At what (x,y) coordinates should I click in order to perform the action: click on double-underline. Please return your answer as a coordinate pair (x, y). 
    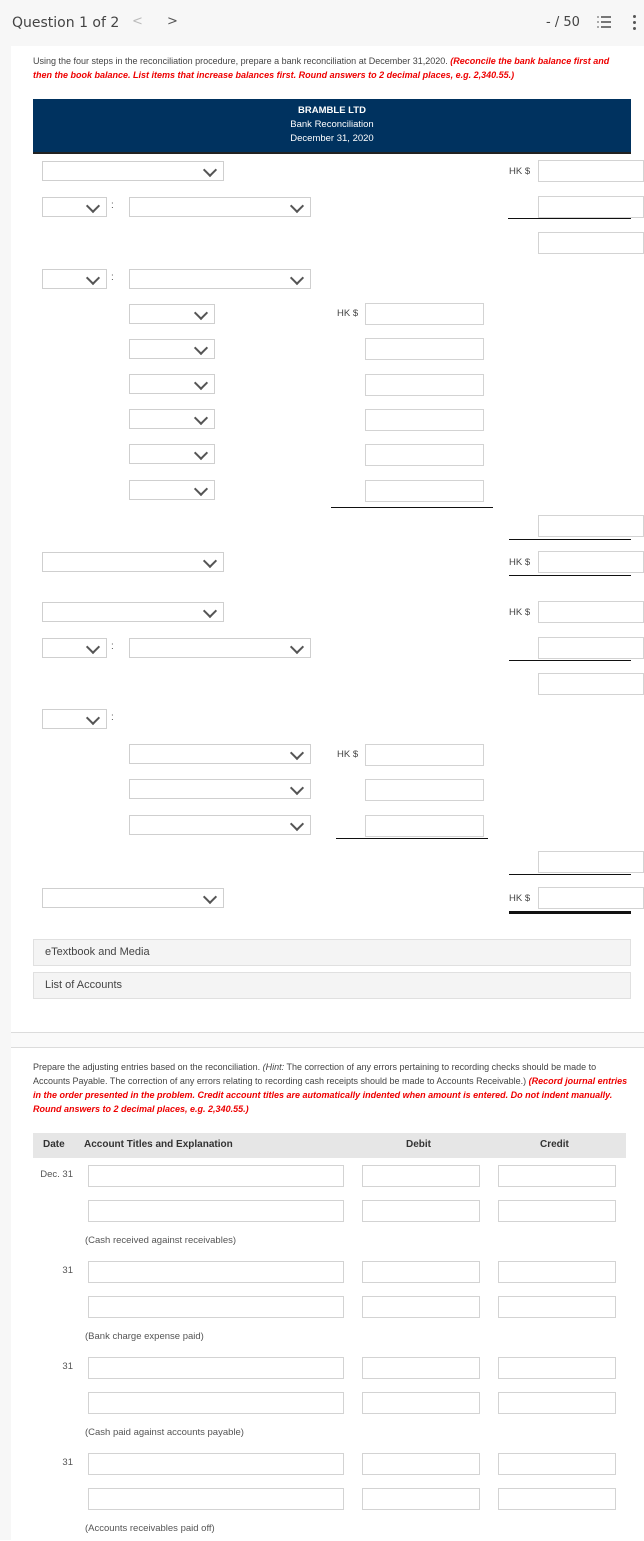
    Looking at the image, I should click on (570, 912).